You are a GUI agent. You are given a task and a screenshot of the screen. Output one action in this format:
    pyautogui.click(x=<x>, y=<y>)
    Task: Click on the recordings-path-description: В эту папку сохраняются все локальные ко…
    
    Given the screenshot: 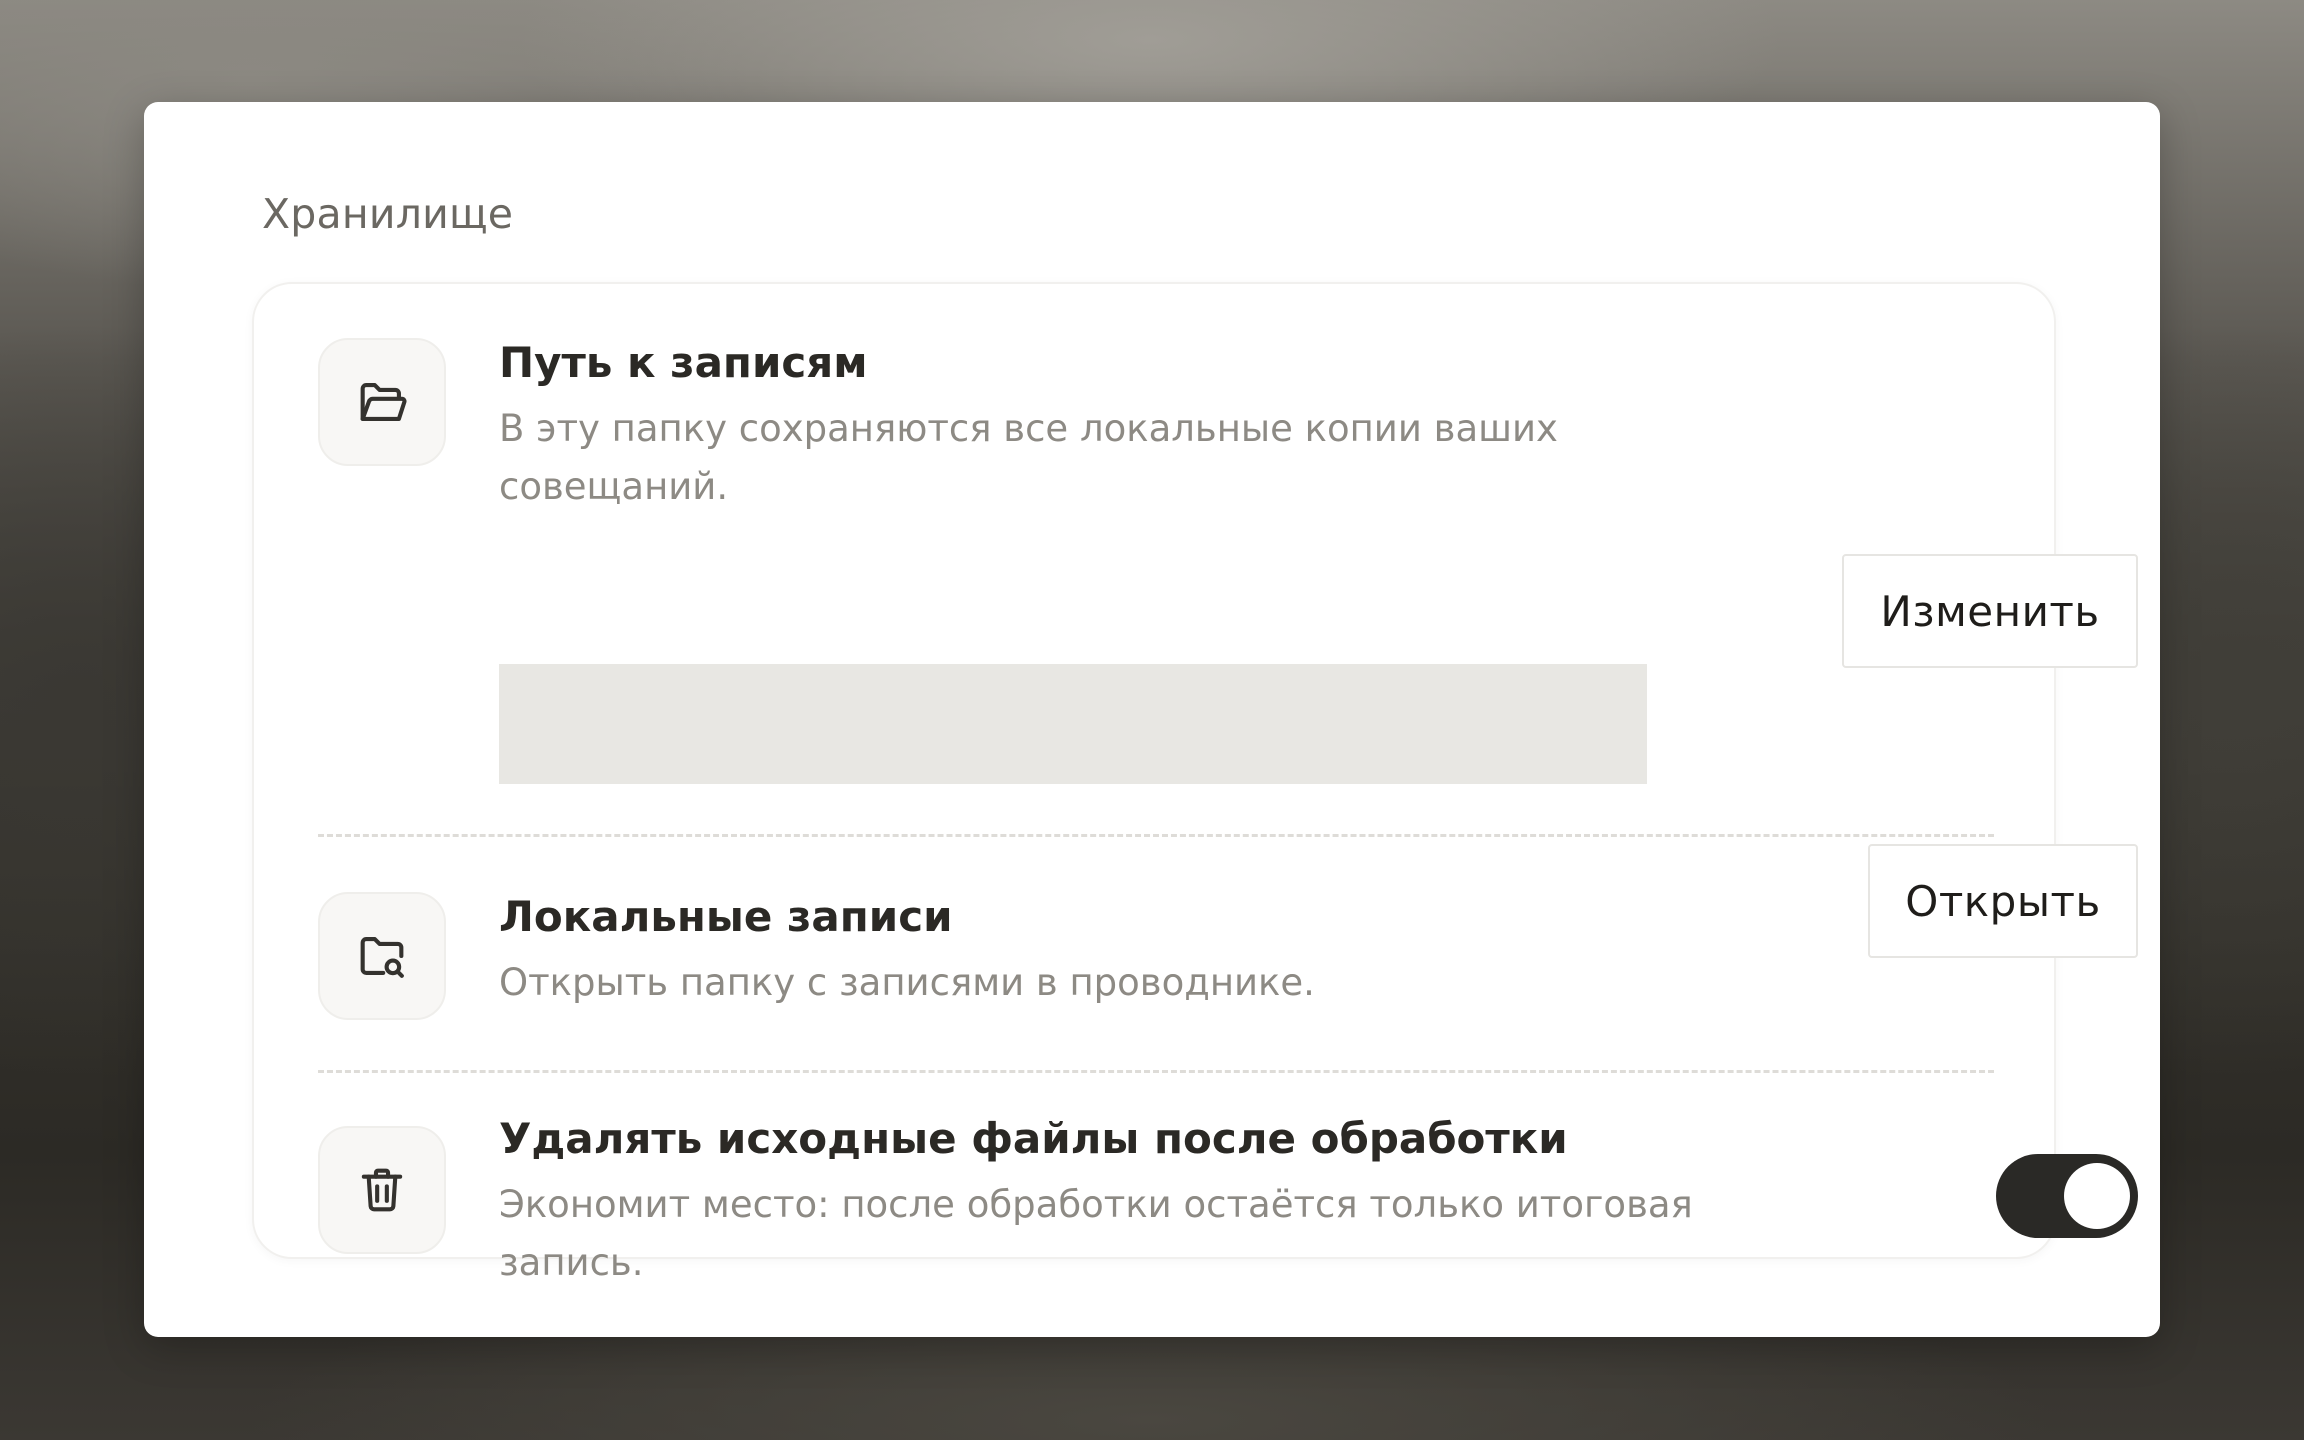 What is the action you would take?
    pyautogui.click(x=1028, y=457)
    